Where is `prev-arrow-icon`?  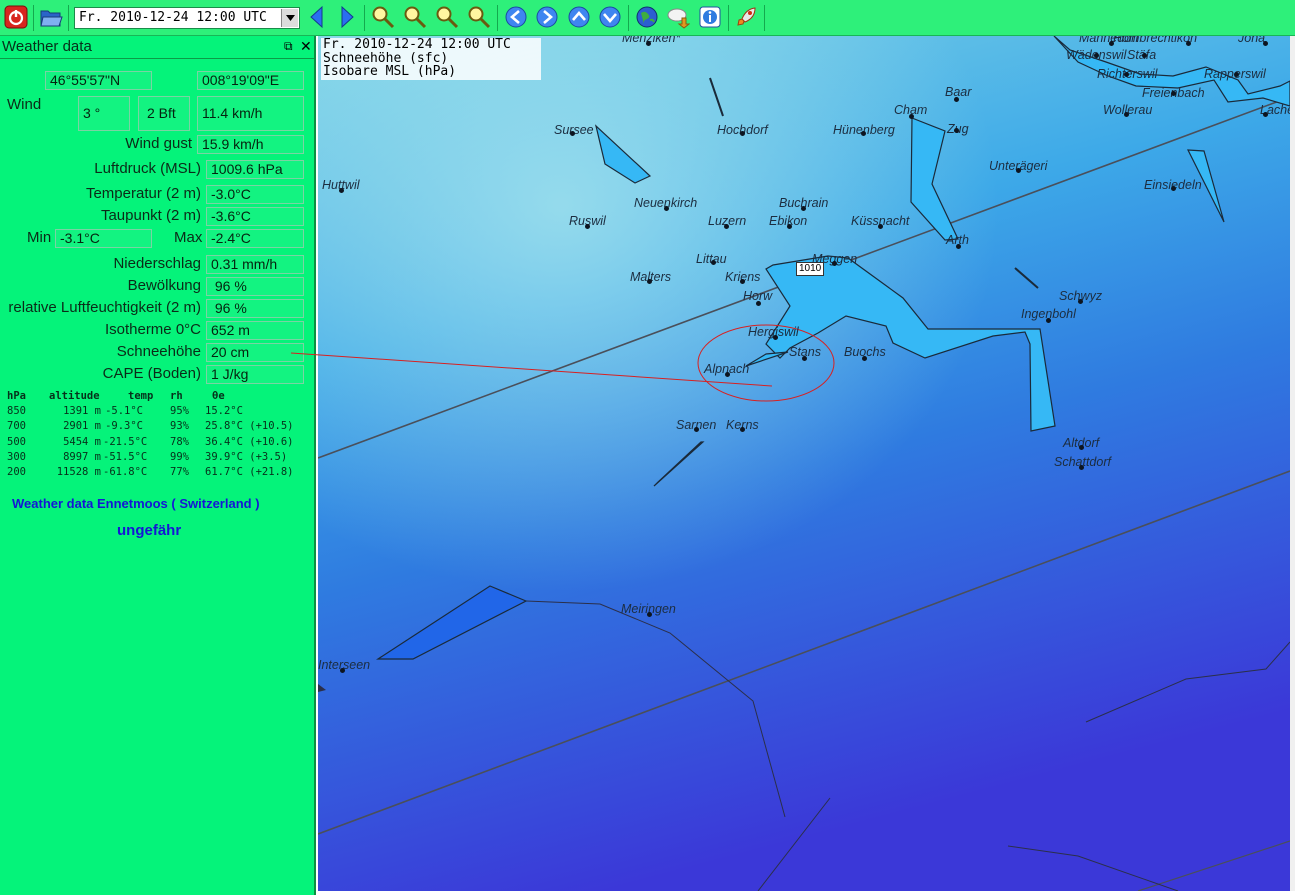 prev-arrow-icon is located at coordinates (317, 17).